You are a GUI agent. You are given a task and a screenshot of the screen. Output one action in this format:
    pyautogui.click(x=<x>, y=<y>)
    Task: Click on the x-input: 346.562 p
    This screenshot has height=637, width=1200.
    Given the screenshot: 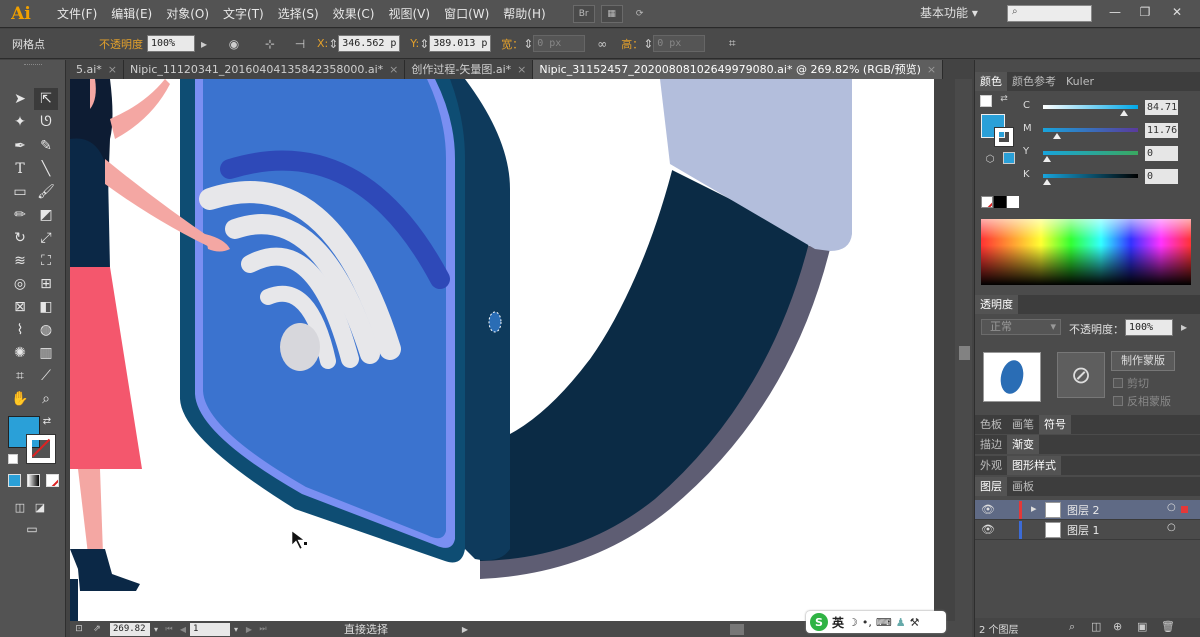 What is the action you would take?
    pyautogui.click(x=369, y=43)
    